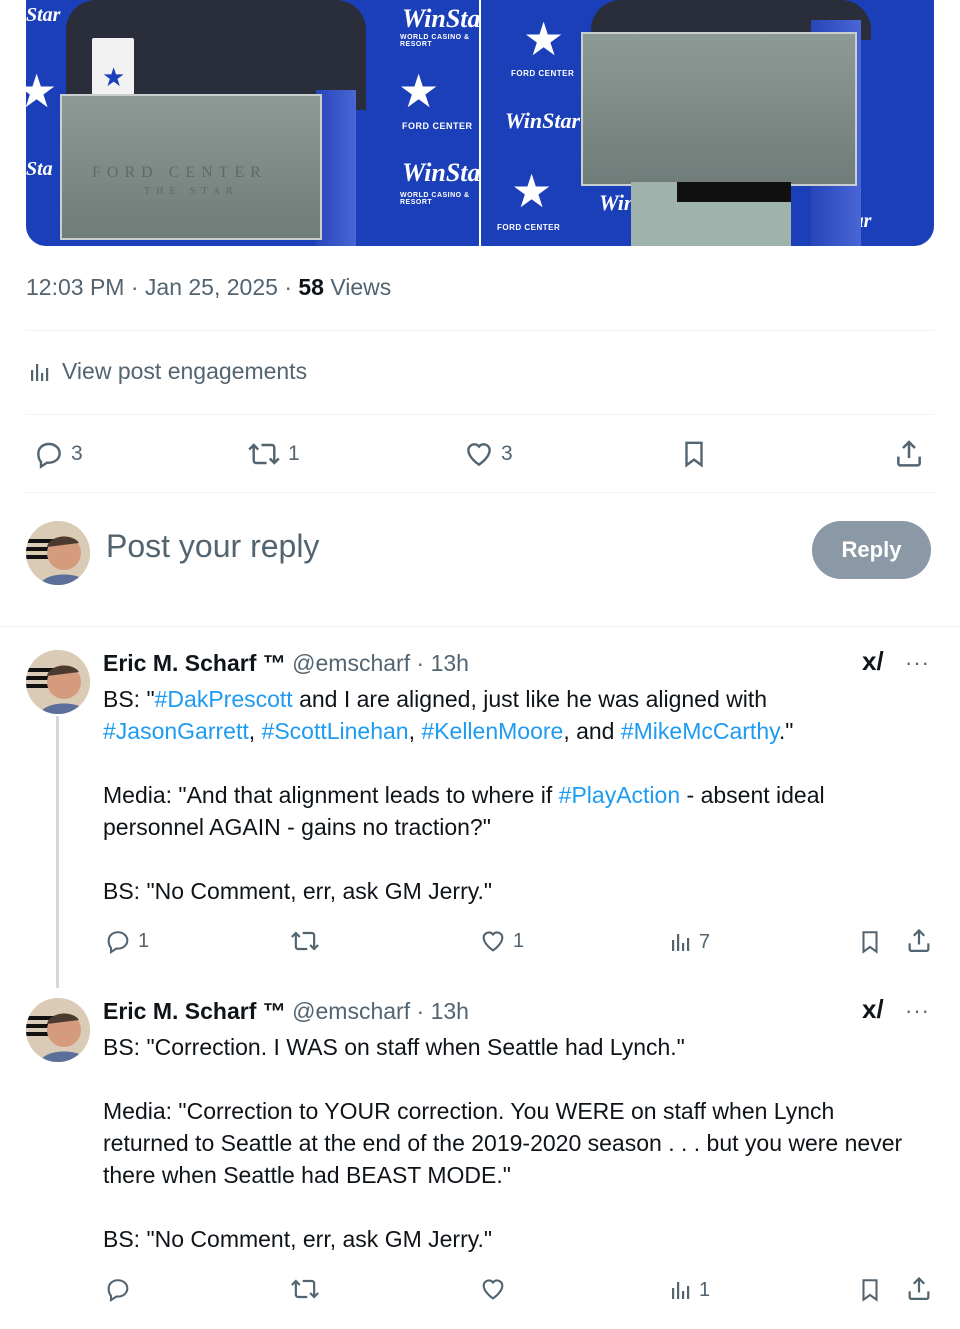 This screenshot has width=960, height=1329. I want to click on reply-action, so click(121, 1289).